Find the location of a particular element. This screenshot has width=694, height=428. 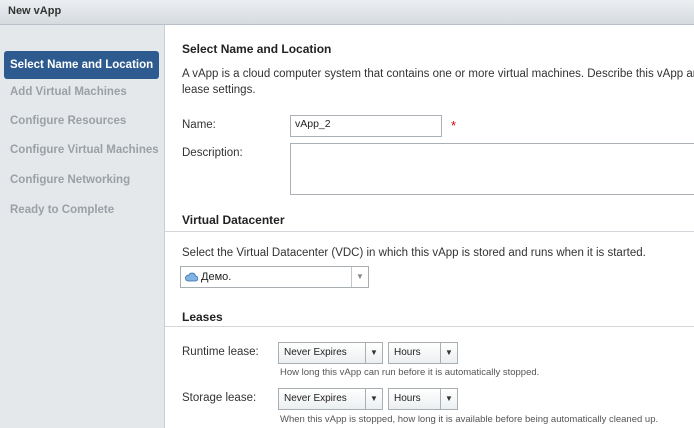

step-add-virtual-machines: Add Virtual Machines is located at coordinates (81, 92).